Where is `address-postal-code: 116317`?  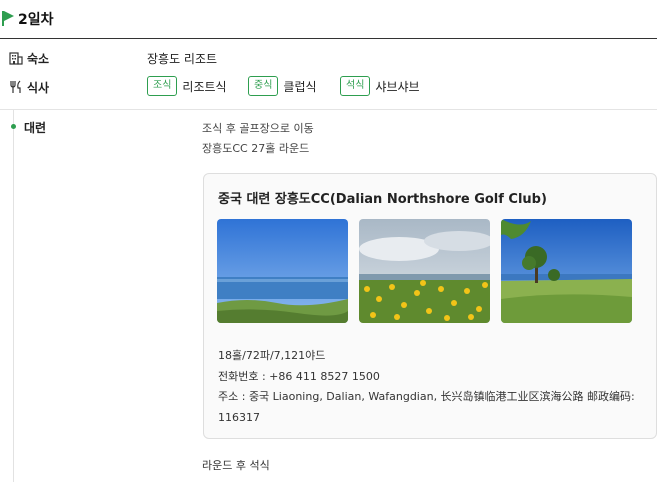
address-postal-code: 116317 is located at coordinates (239, 417).